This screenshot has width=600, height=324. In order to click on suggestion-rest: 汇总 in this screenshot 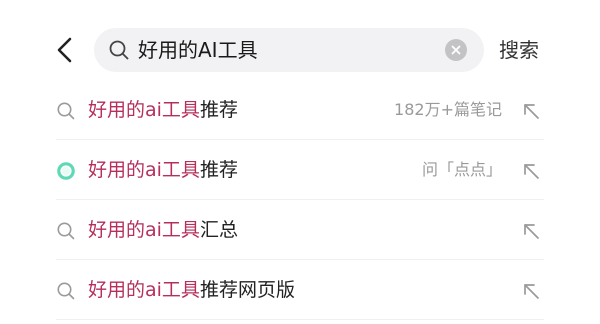, I will do `click(218, 230)`.